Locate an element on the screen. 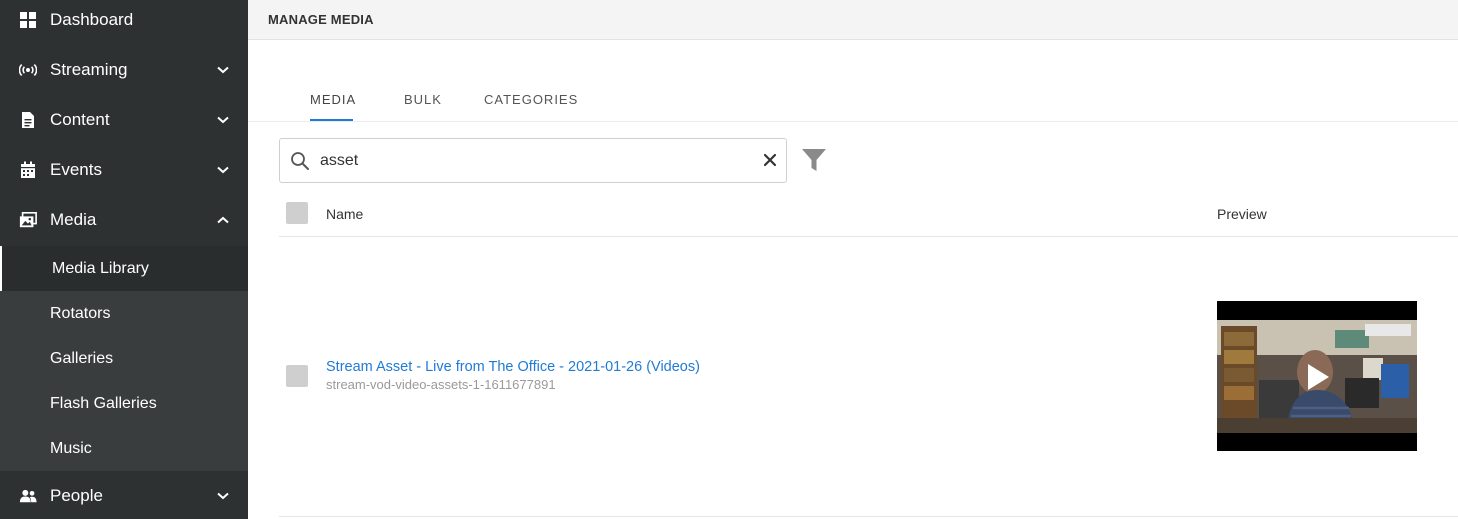 This screenshot has width=1458, height=519. search-input is located at coordinates (530, 161).